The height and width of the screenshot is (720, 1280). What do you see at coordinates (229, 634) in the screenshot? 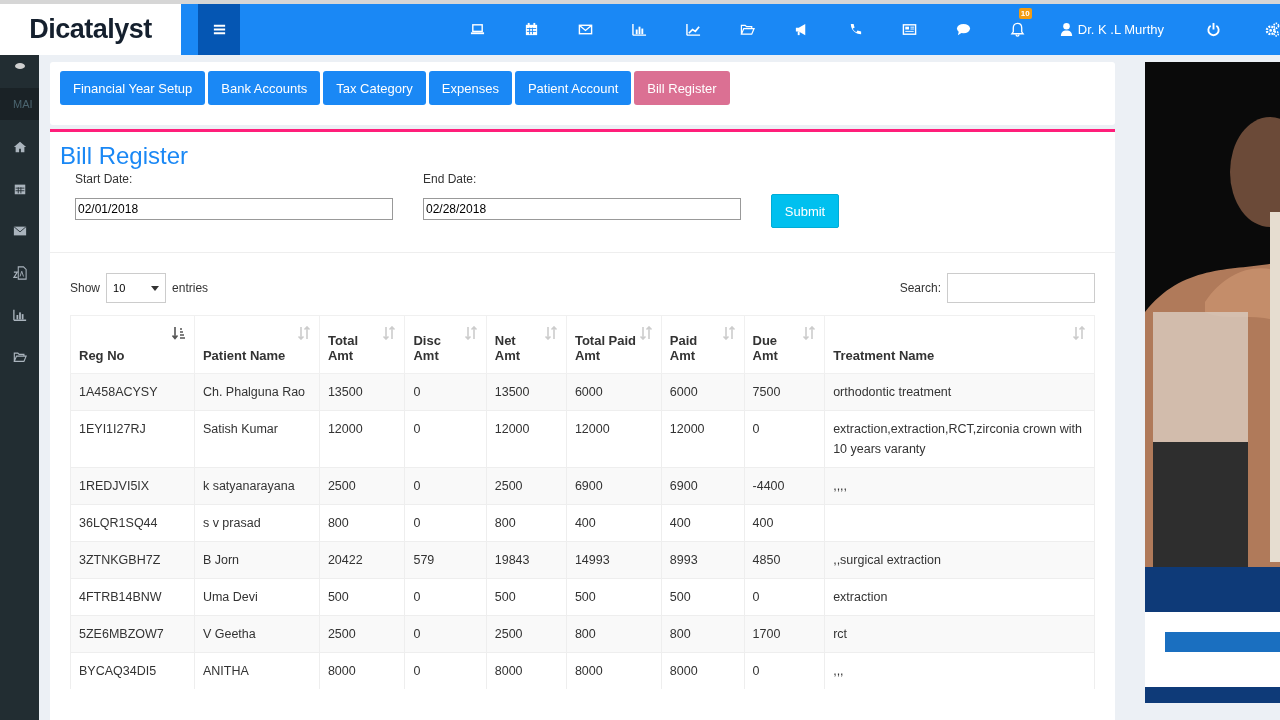
I see `table-cell: V Geetha` at bounding box center [229, 634].